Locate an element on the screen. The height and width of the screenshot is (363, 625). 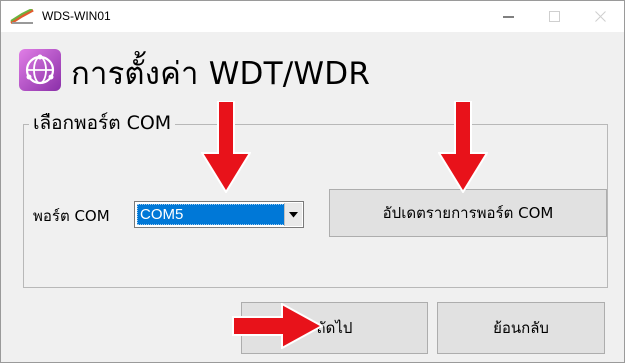
close-icon is located at coordinates (600, 16).